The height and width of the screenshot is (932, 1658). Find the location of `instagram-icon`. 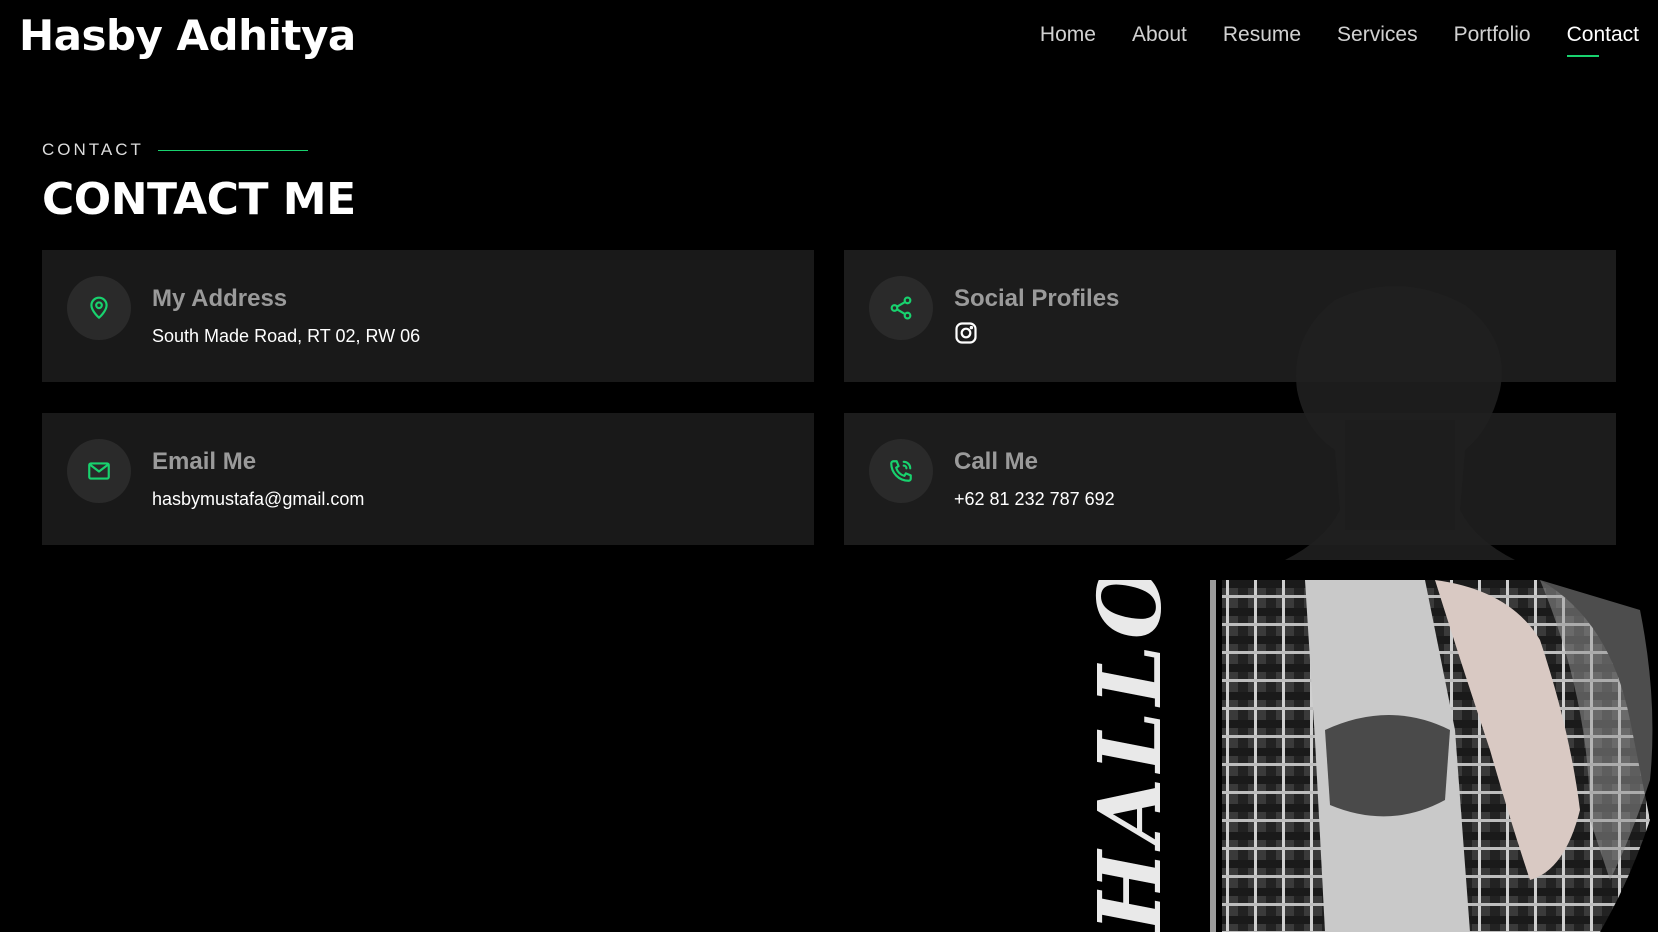

instagram-icon is located at coordinates (966, 333).